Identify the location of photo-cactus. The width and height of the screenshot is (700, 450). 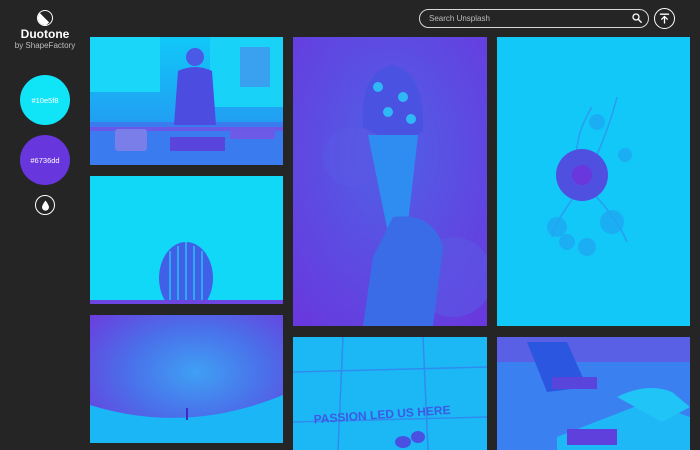
(186, 240).